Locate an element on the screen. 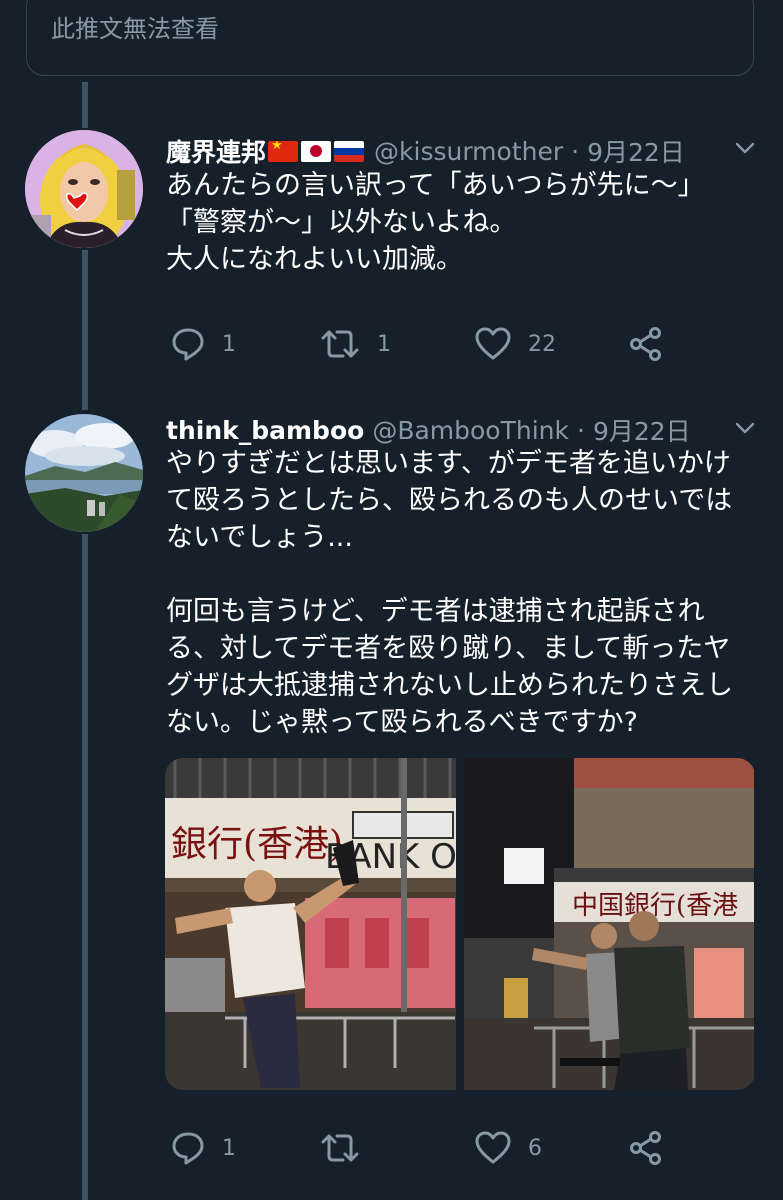 The height and width of the screenshot is (1200, 783). bank-sign-text: 銀行(香港) is located at coordinates (257, 844).